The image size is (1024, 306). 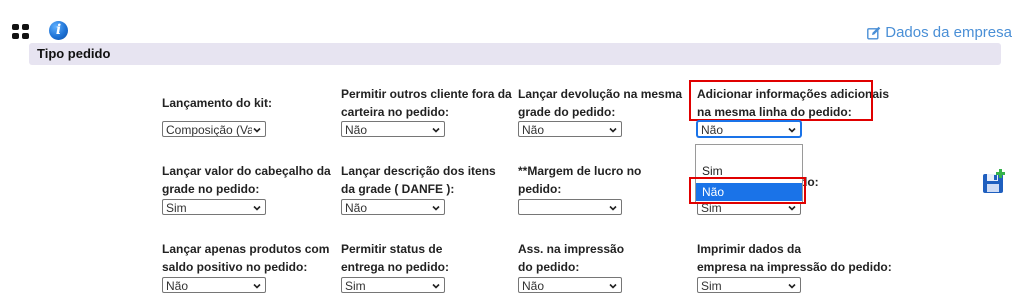 I want to click on company-data-link: Dados da empresa, so click(x=939, y=32).